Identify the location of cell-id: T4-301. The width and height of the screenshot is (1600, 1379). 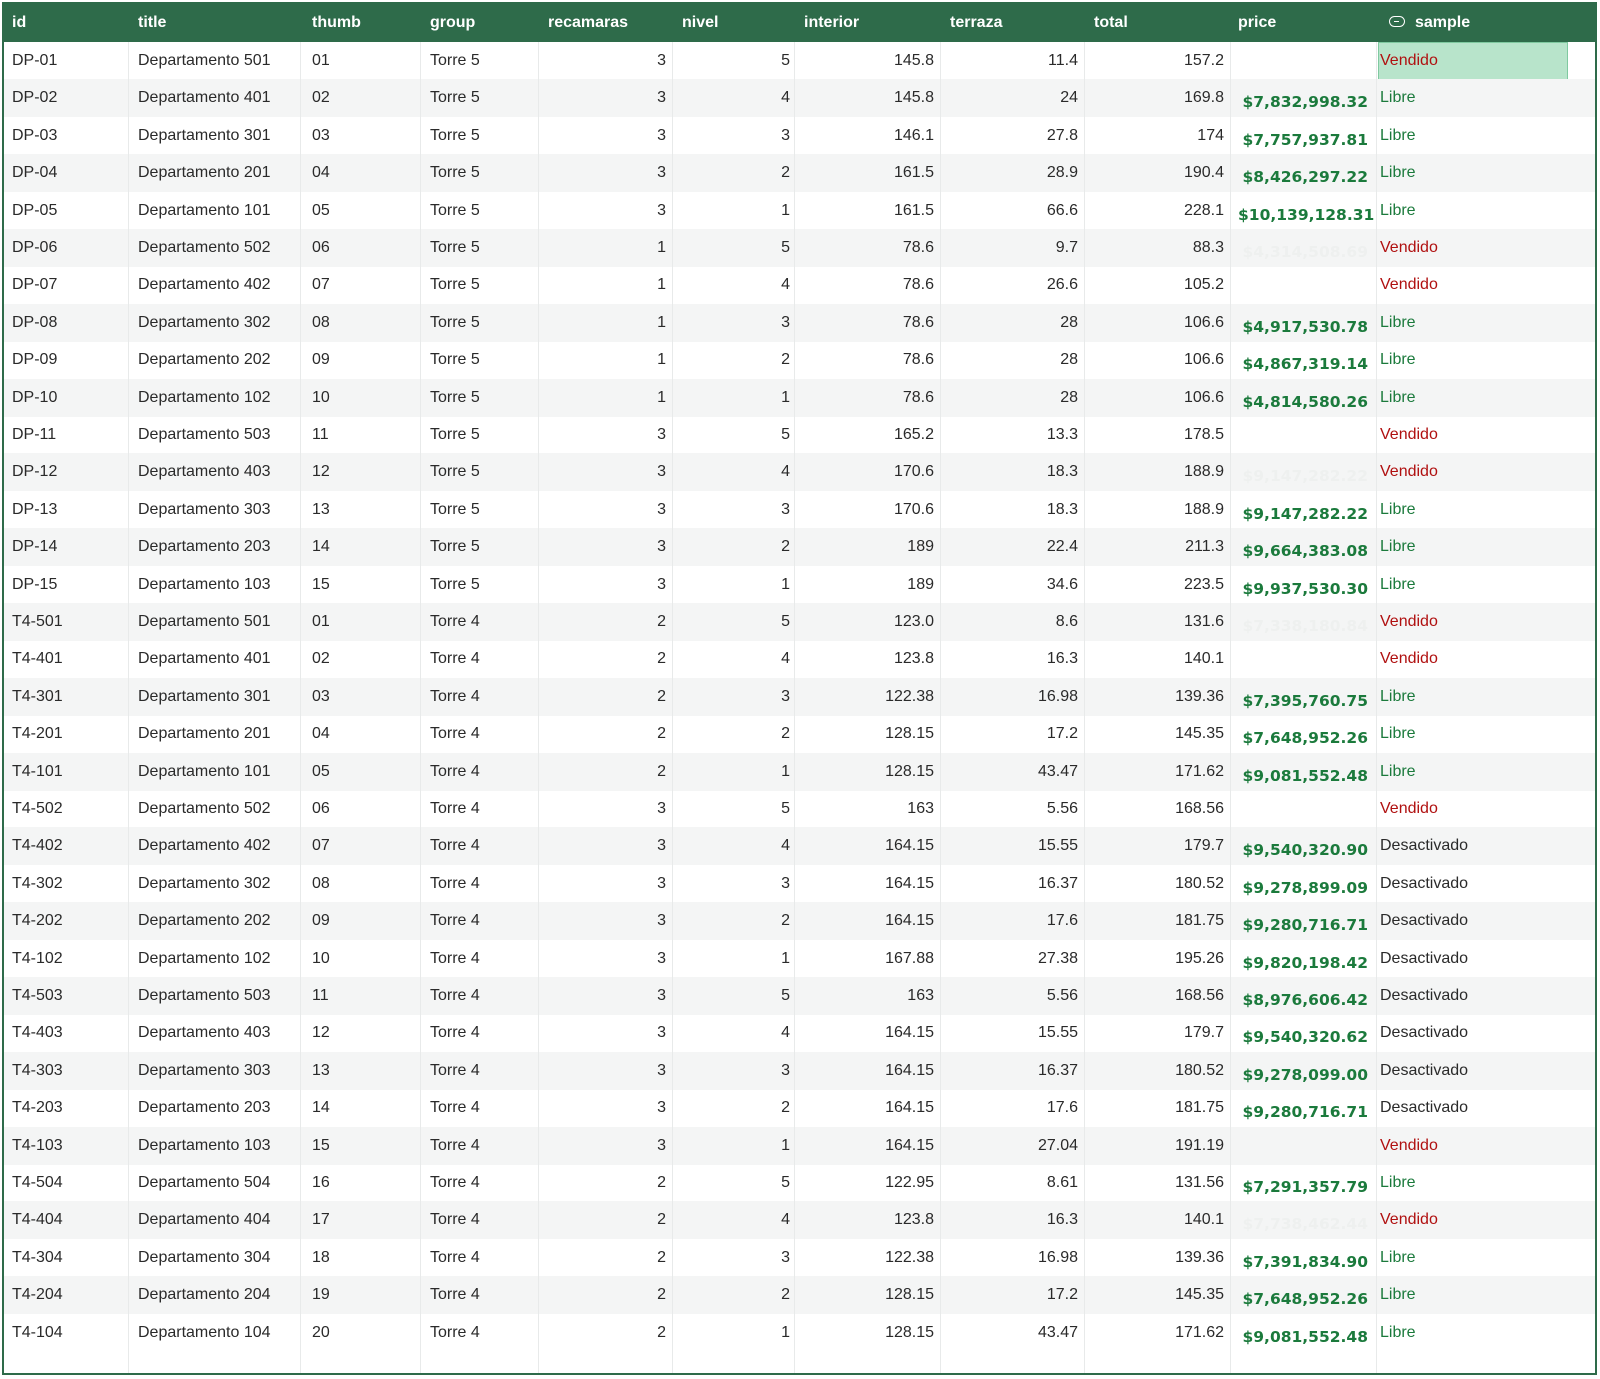
(67, 697).